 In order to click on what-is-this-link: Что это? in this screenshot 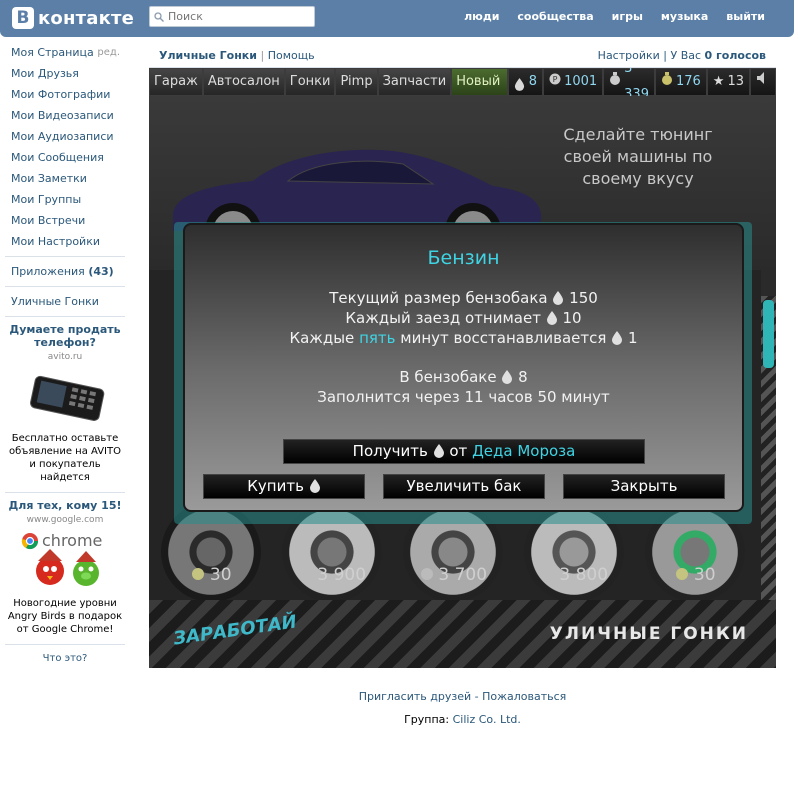, I will do `click(65, 658)`.